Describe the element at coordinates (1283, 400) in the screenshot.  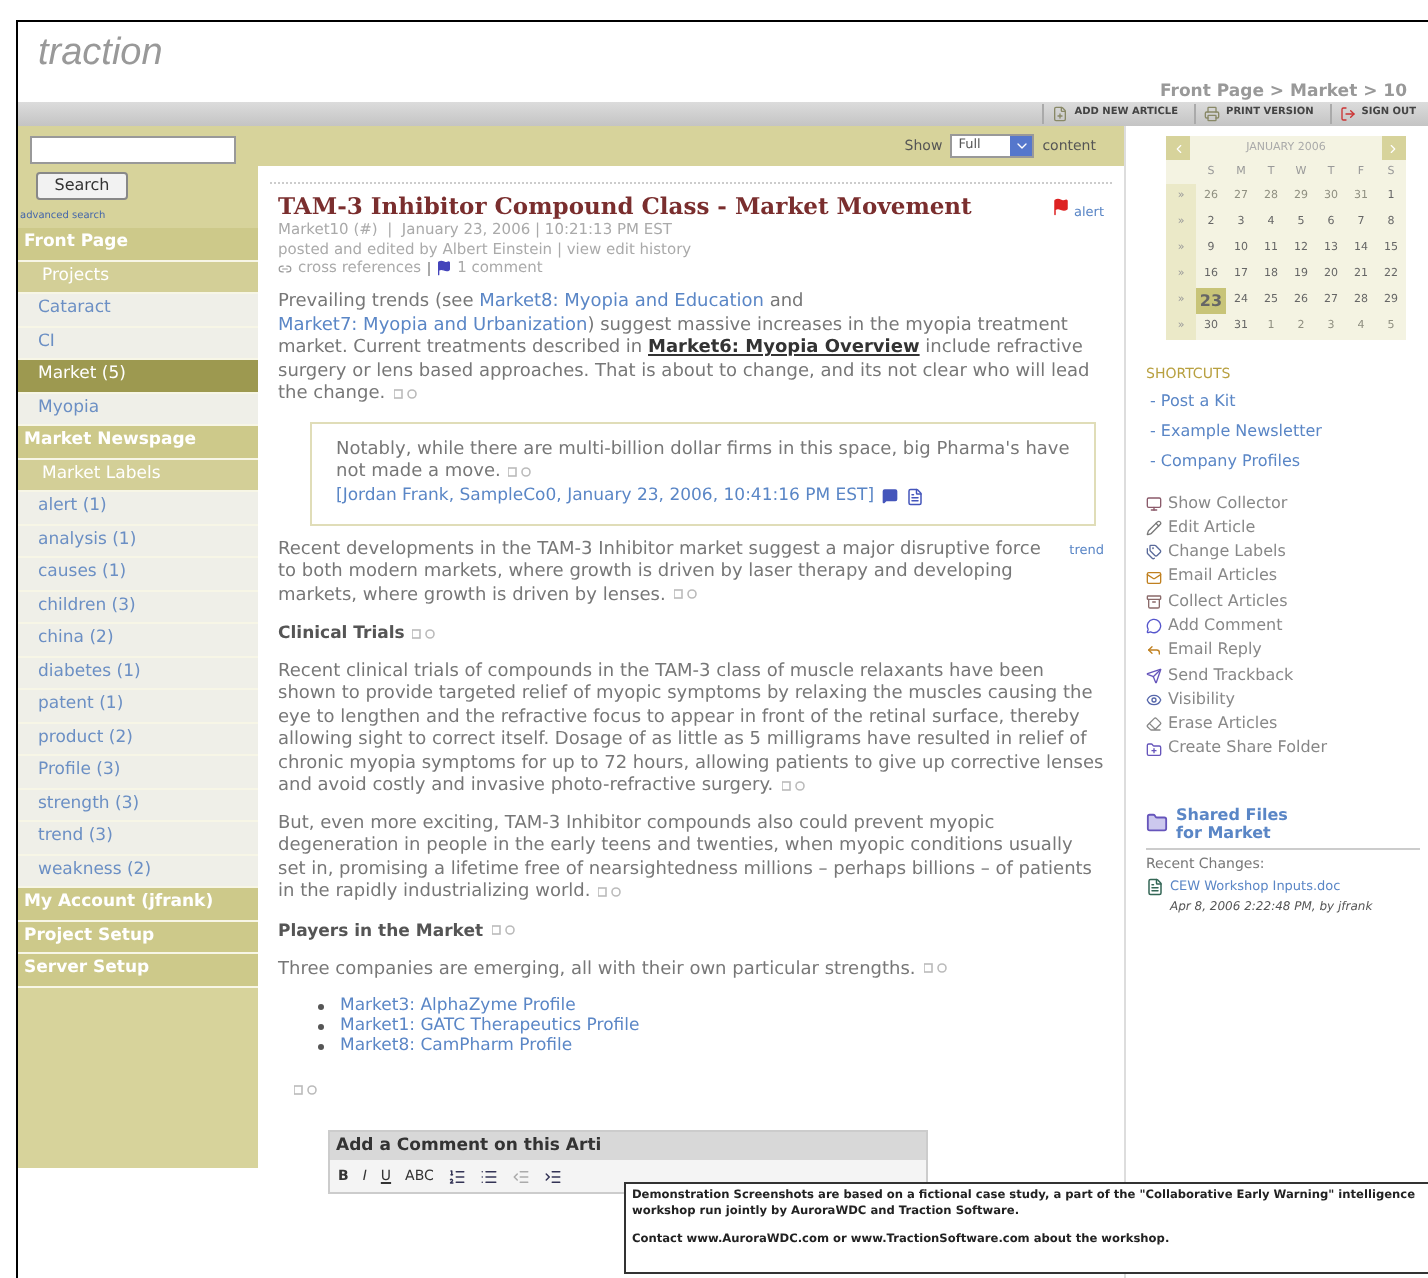
I see `shortcut-link: - Post a Kit` at that location.